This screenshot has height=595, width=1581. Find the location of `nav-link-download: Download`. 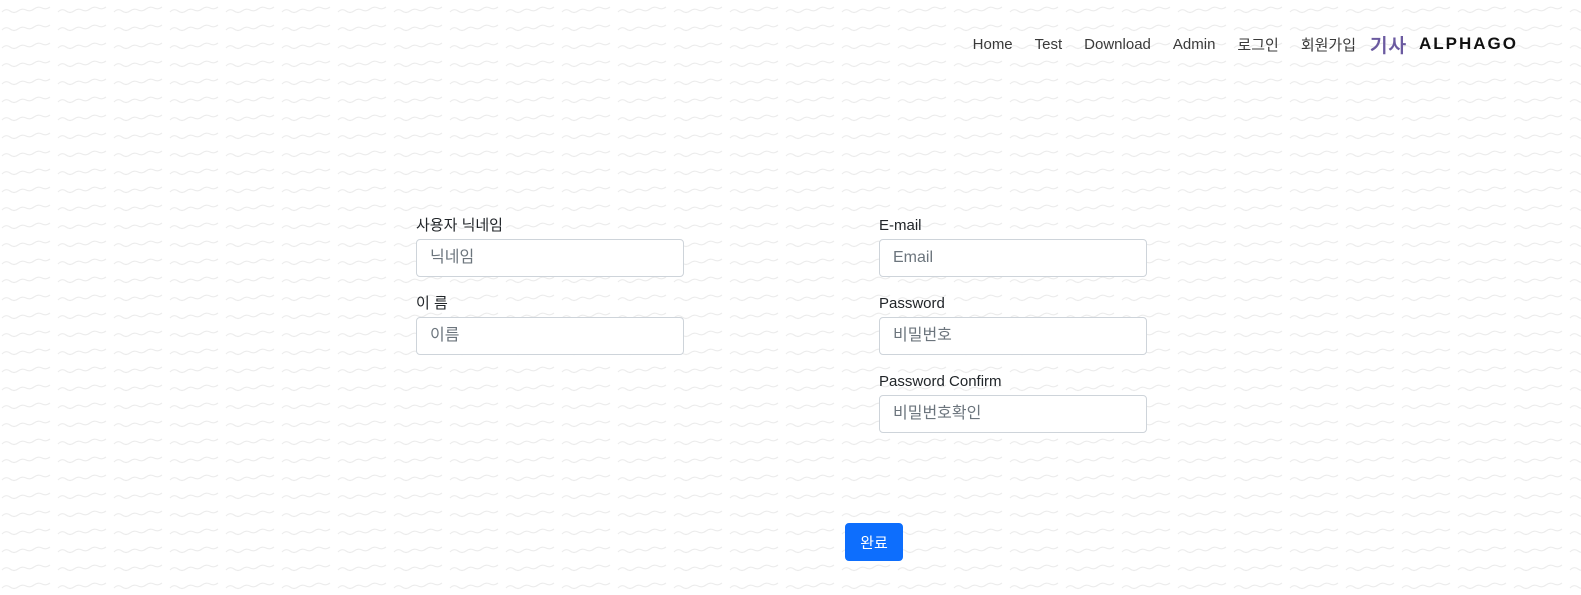

nav-link-download: Download is located at coordinates (1117, 44).